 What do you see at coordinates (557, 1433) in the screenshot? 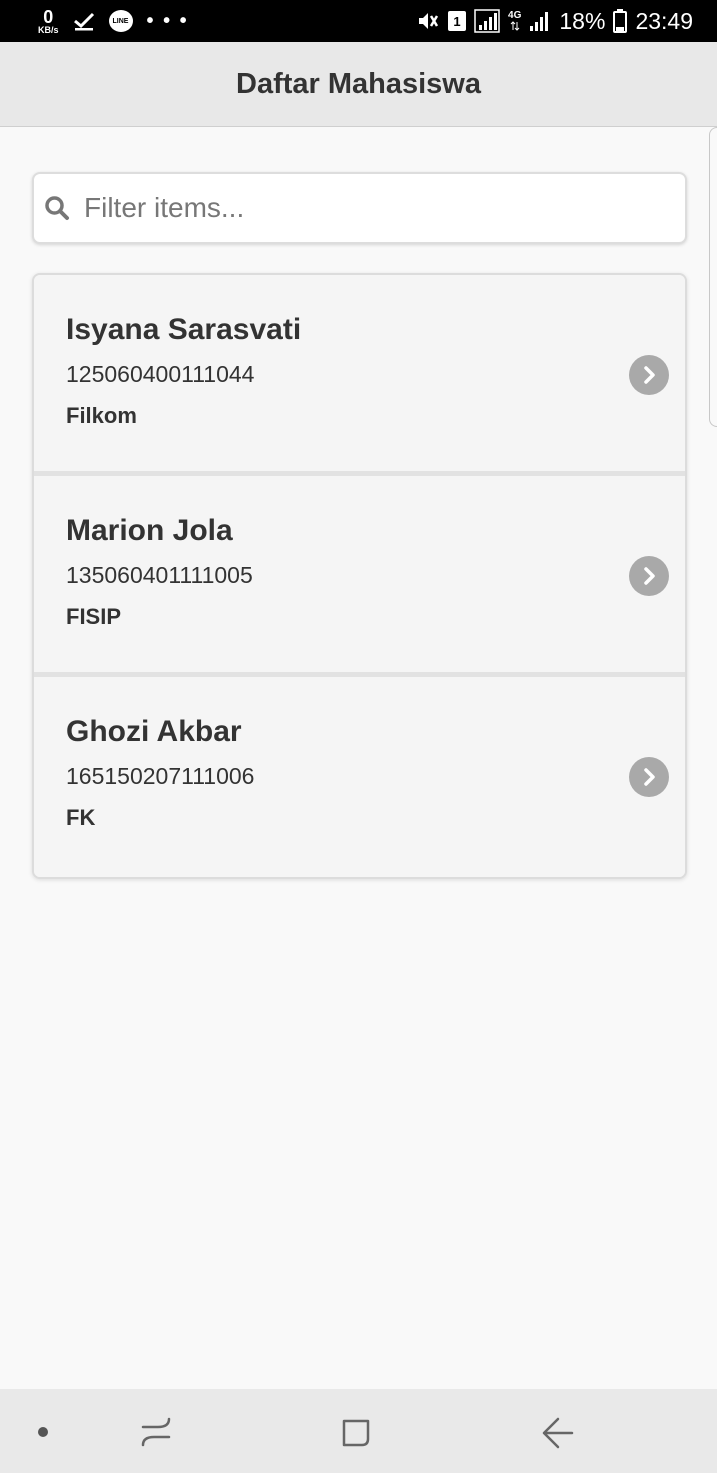
I see `back-icon` at bounding box center [557, 1433].